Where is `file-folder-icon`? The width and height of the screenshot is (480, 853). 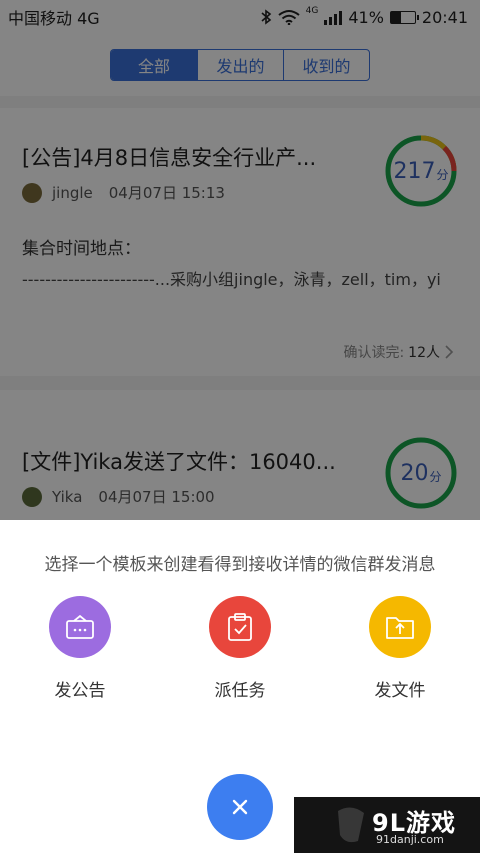
file-folder-icon is located at coordinates (400, 627).